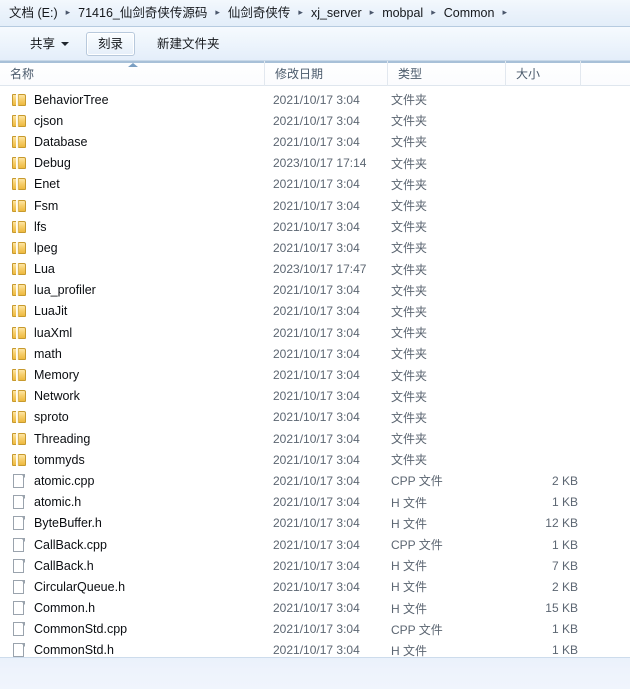 This screenshot has width=630, height=689. Describe the element at coordinates (315, 438) in the screenshot. I see `file-list-row: Threading 2021/10/17 3:04 文件夹` at that location.